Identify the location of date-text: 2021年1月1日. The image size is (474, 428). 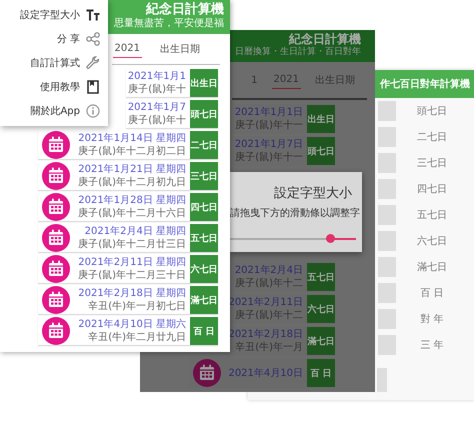
(268, 112).